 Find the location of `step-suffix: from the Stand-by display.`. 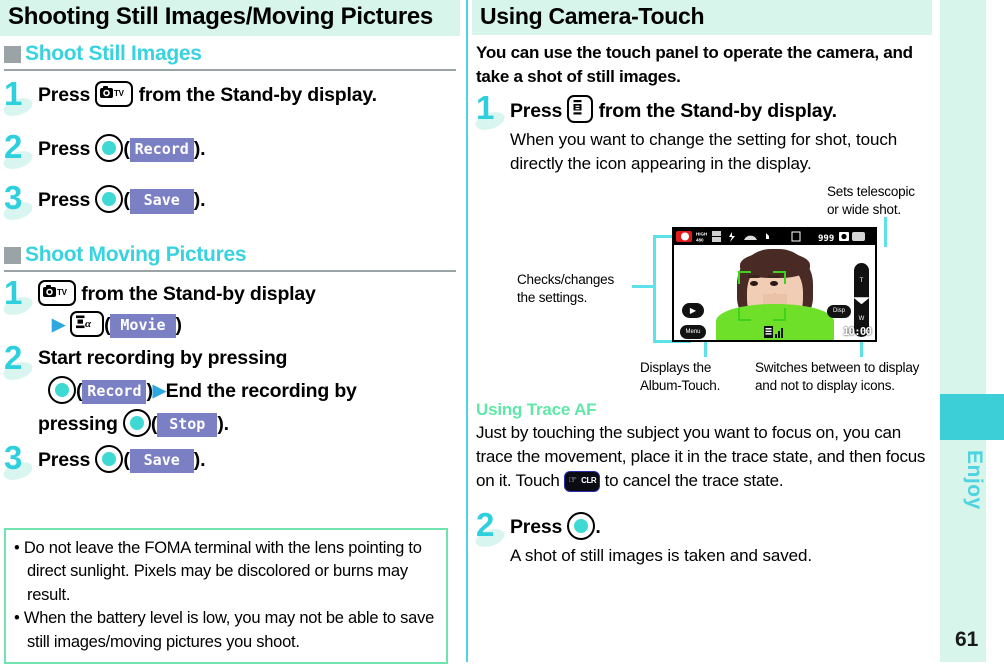

step-suffix: from the Stand-by display. is located at coordinates (717, 110).